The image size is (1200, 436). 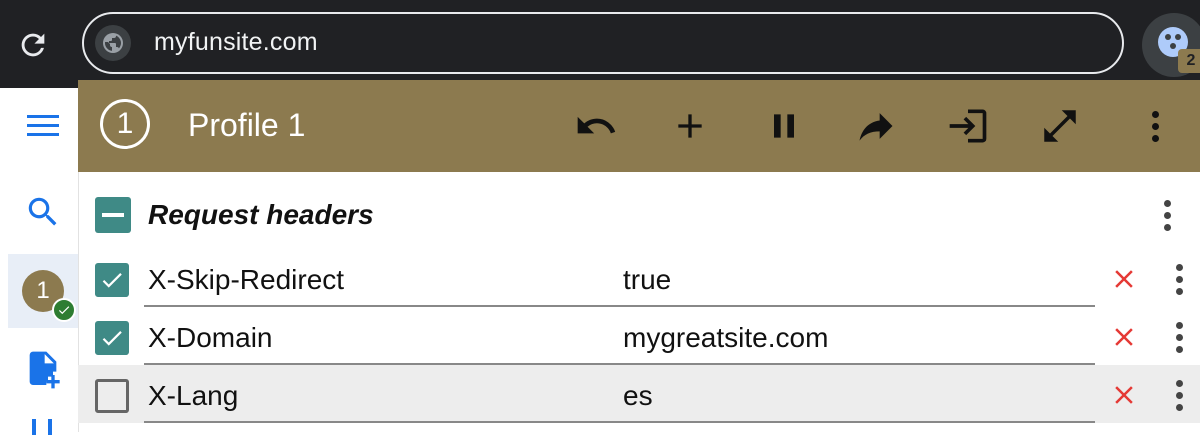 What do you see at coordinates (1155, 126) in the screenshot?
I see `more-vert-icon` at bounding box center [1155, 126].